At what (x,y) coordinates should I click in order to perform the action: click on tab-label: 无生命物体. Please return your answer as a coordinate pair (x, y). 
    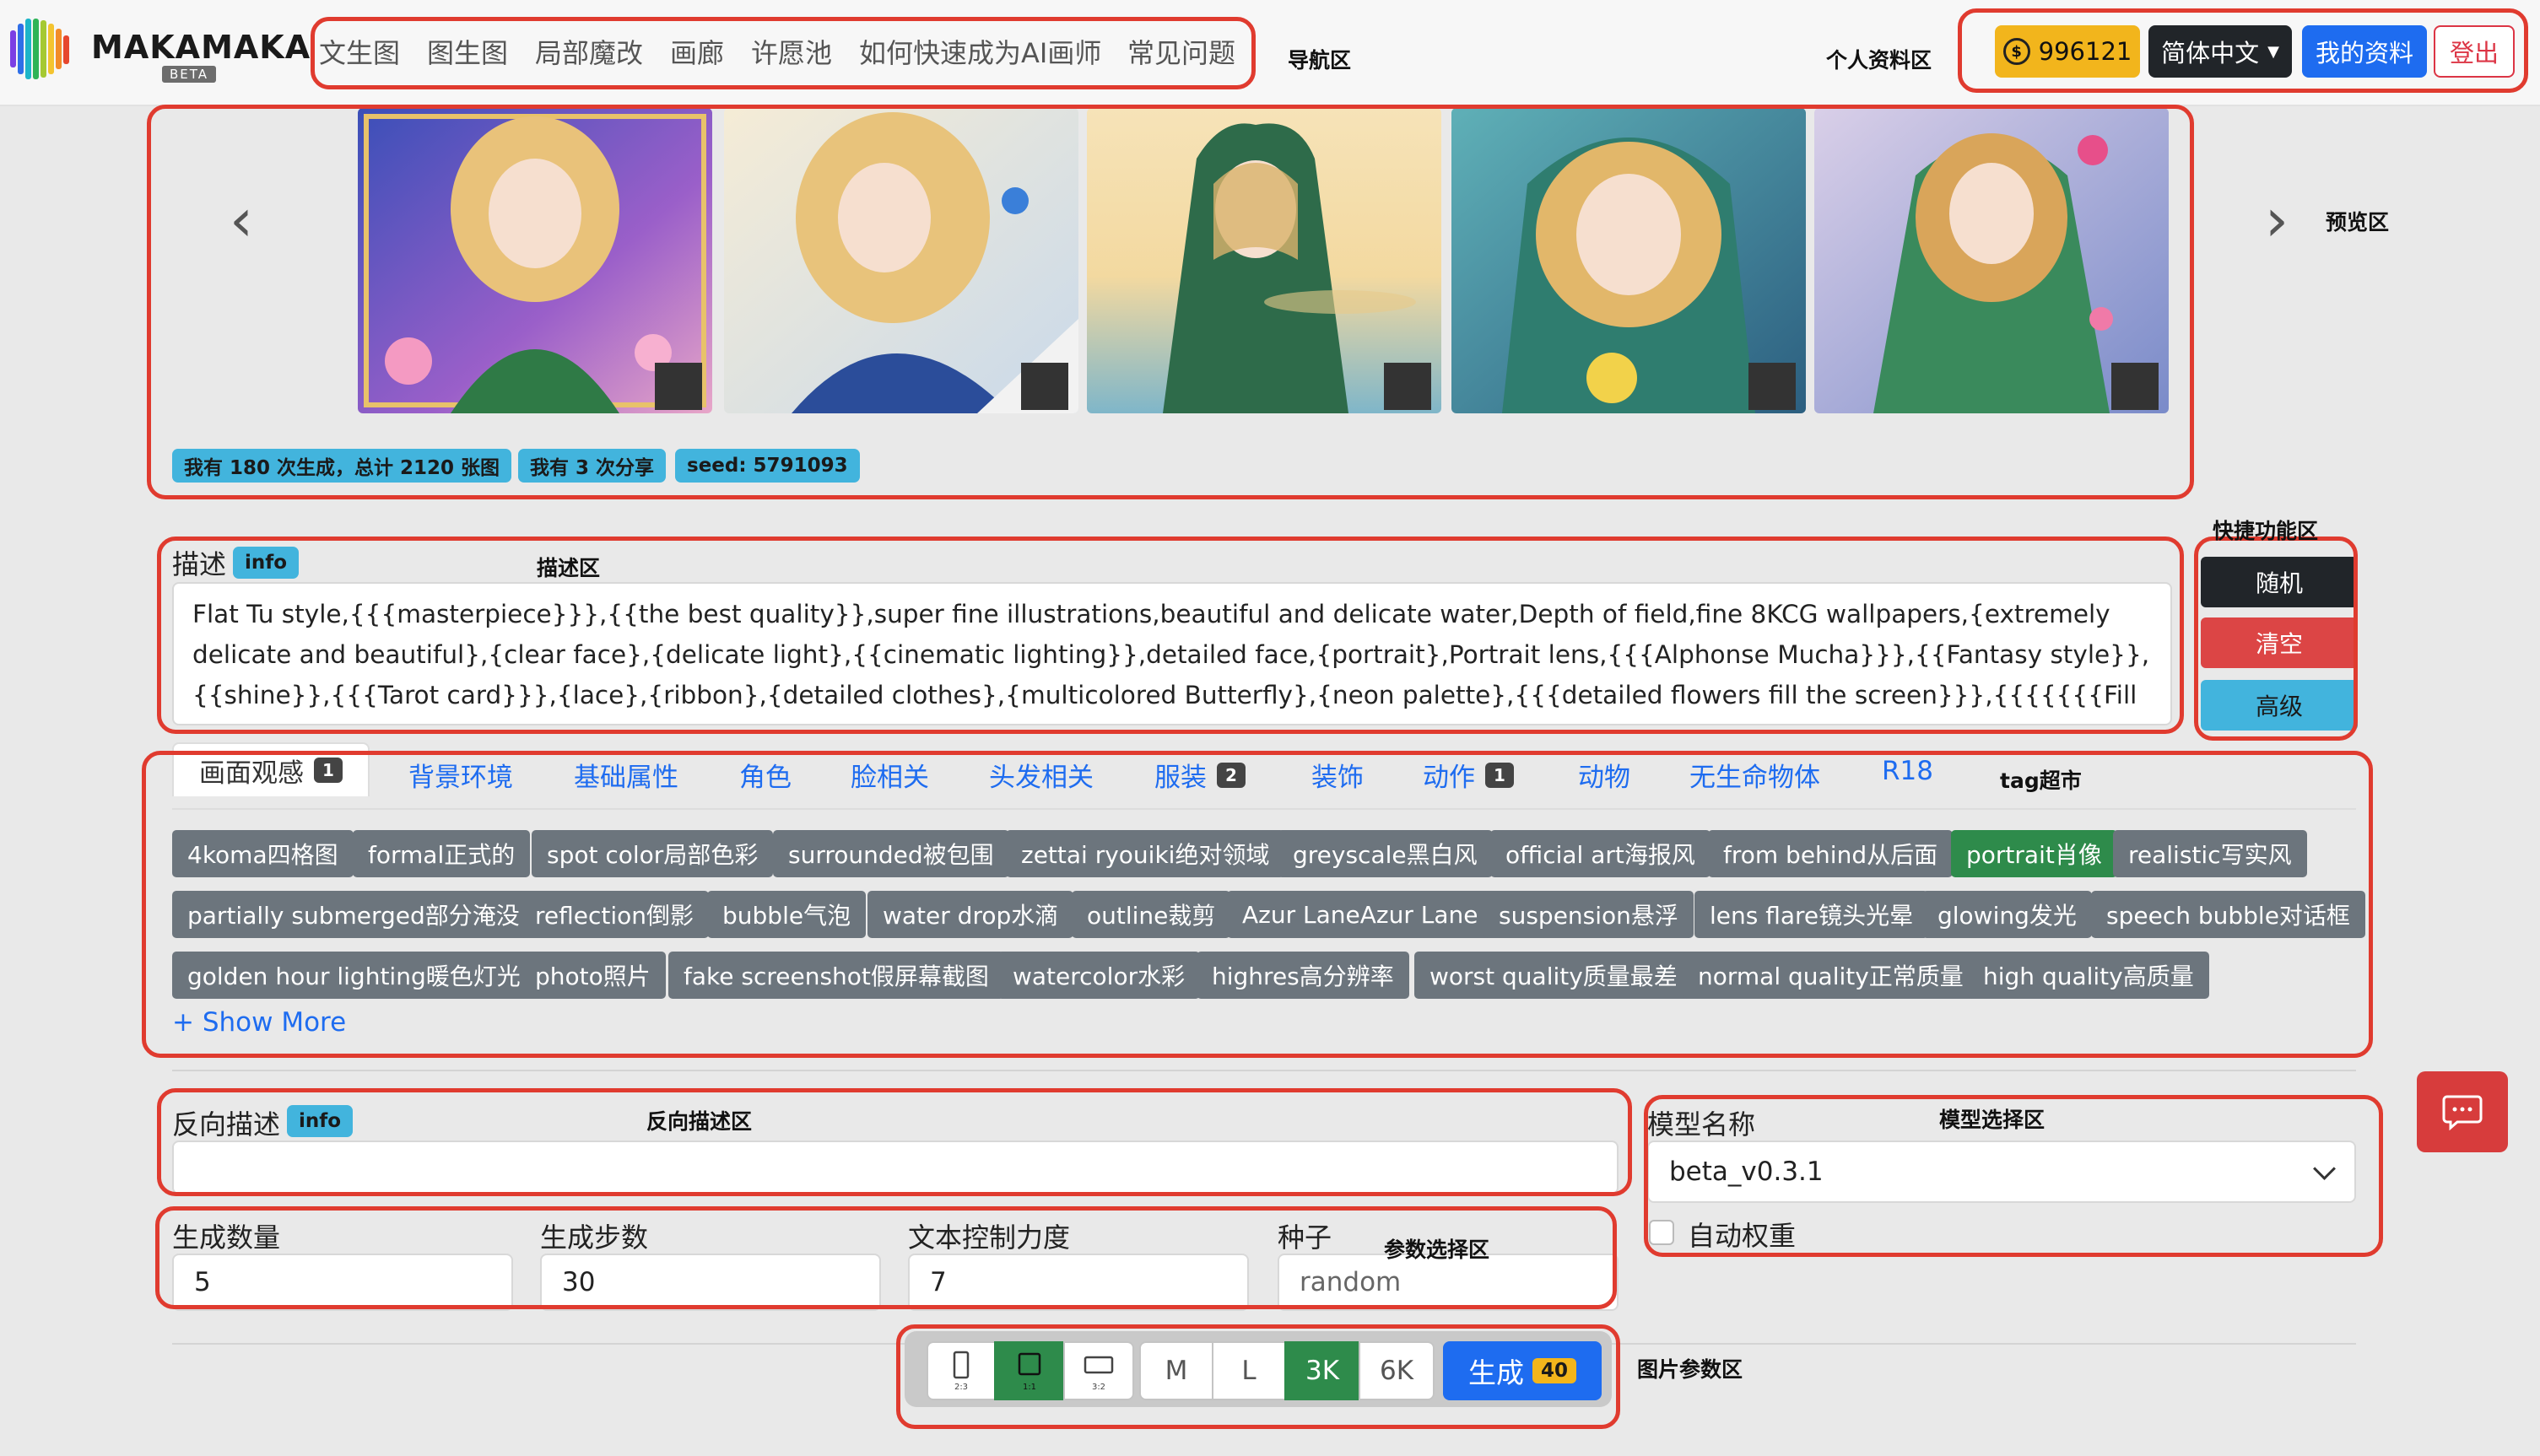
    Looking at the image, I should click on (1754, 778).